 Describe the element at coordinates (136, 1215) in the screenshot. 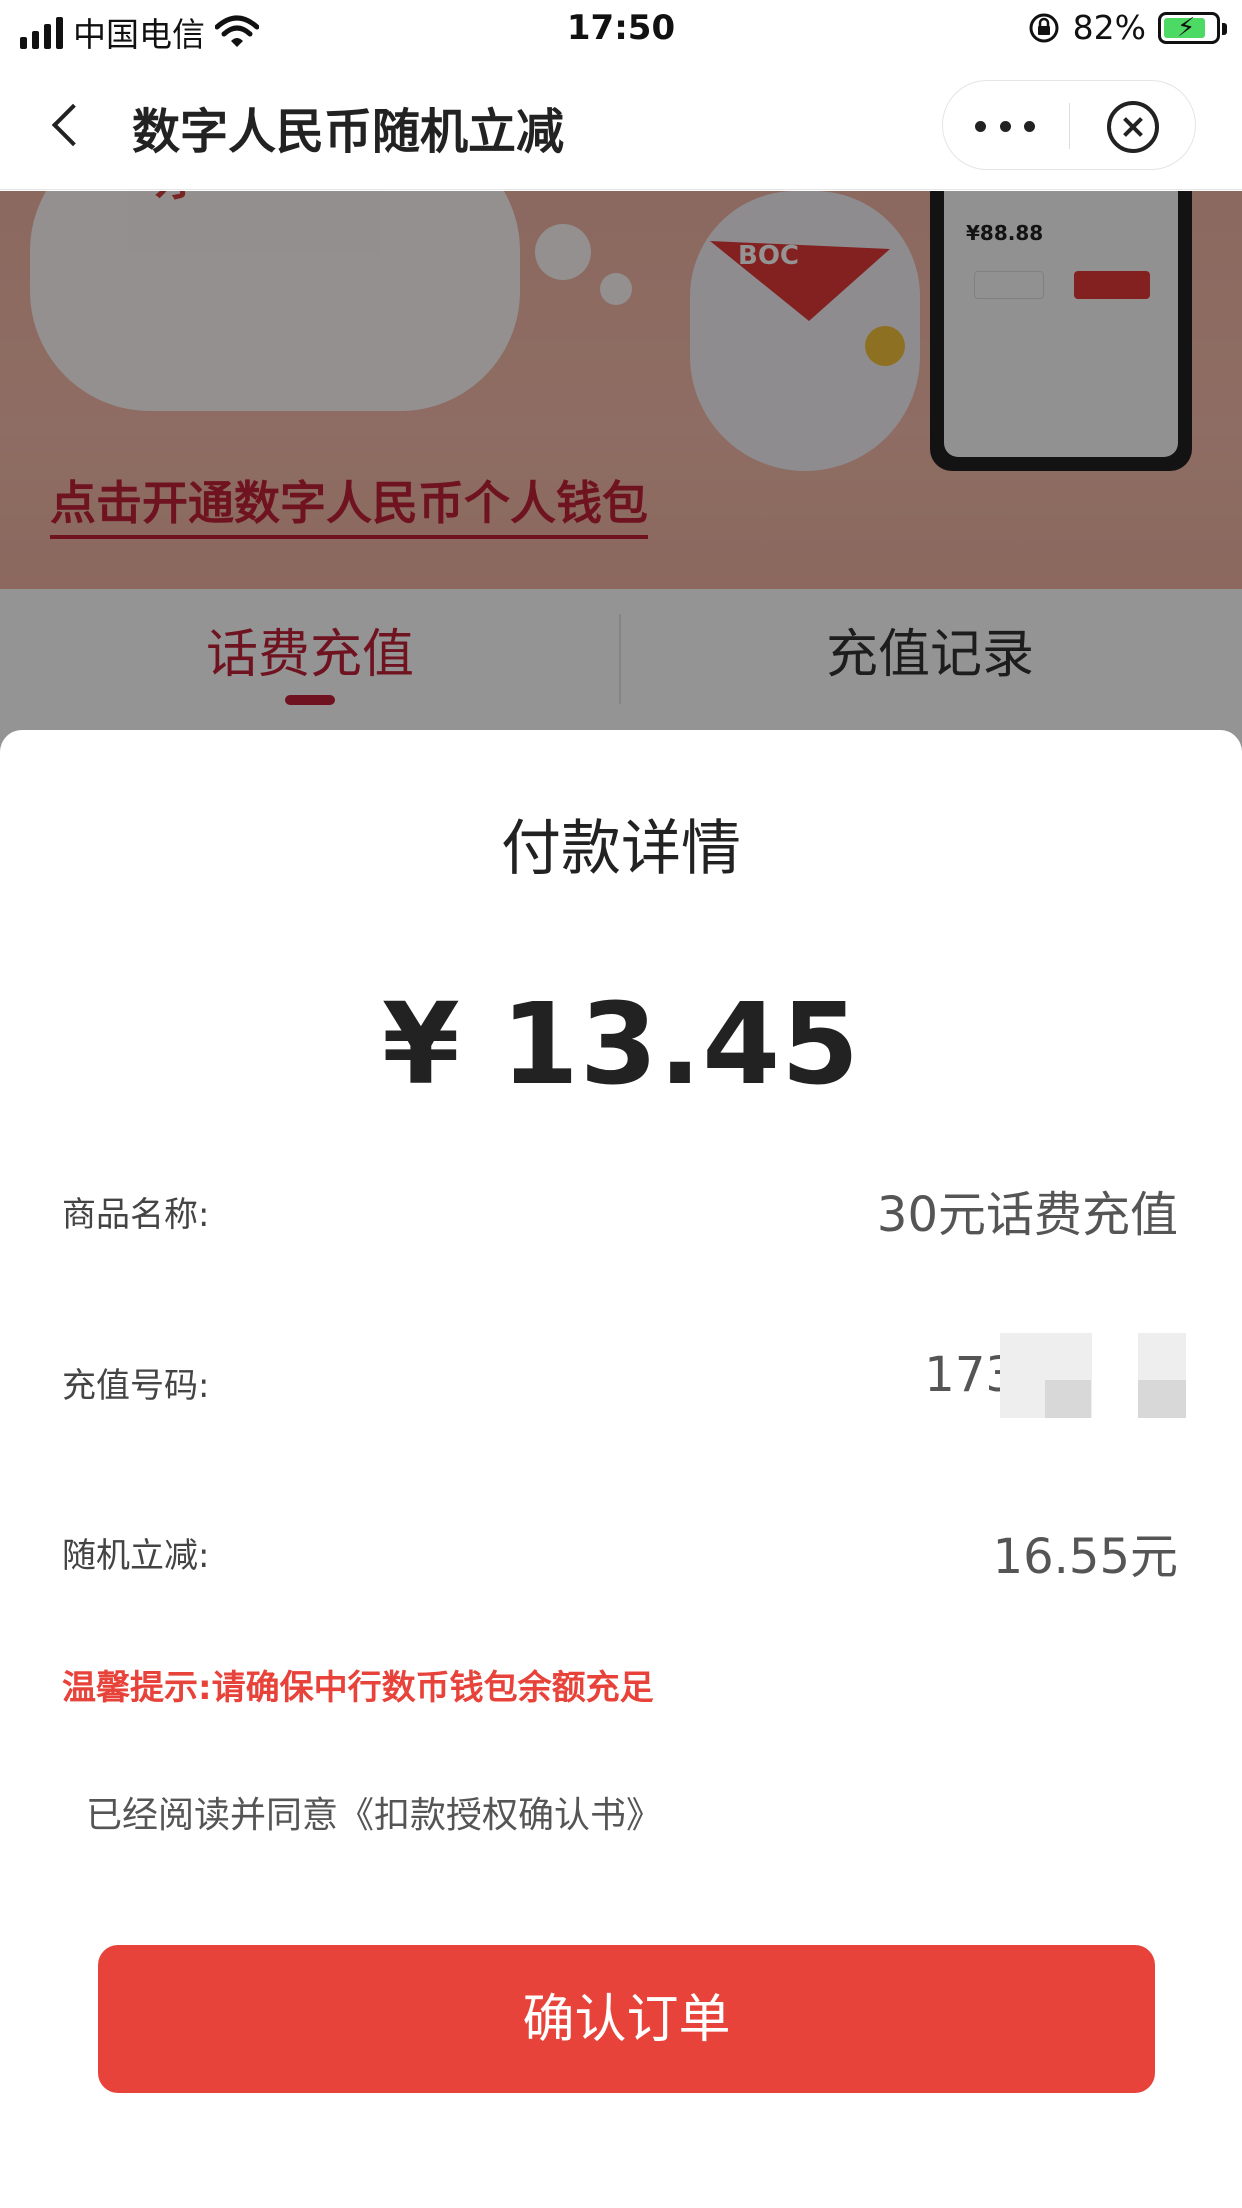

I see `product-name-label: 商品名称:` at that location.